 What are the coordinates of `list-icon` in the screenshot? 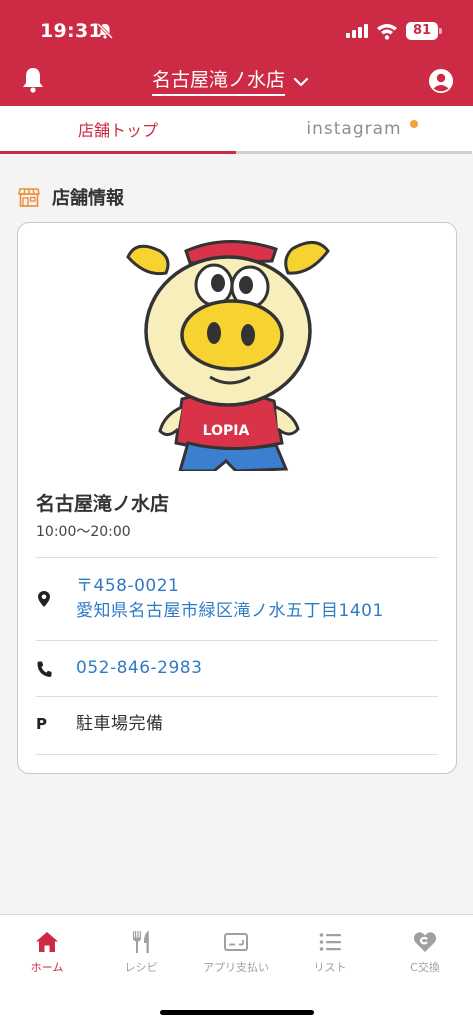 It's located at (330, 942).